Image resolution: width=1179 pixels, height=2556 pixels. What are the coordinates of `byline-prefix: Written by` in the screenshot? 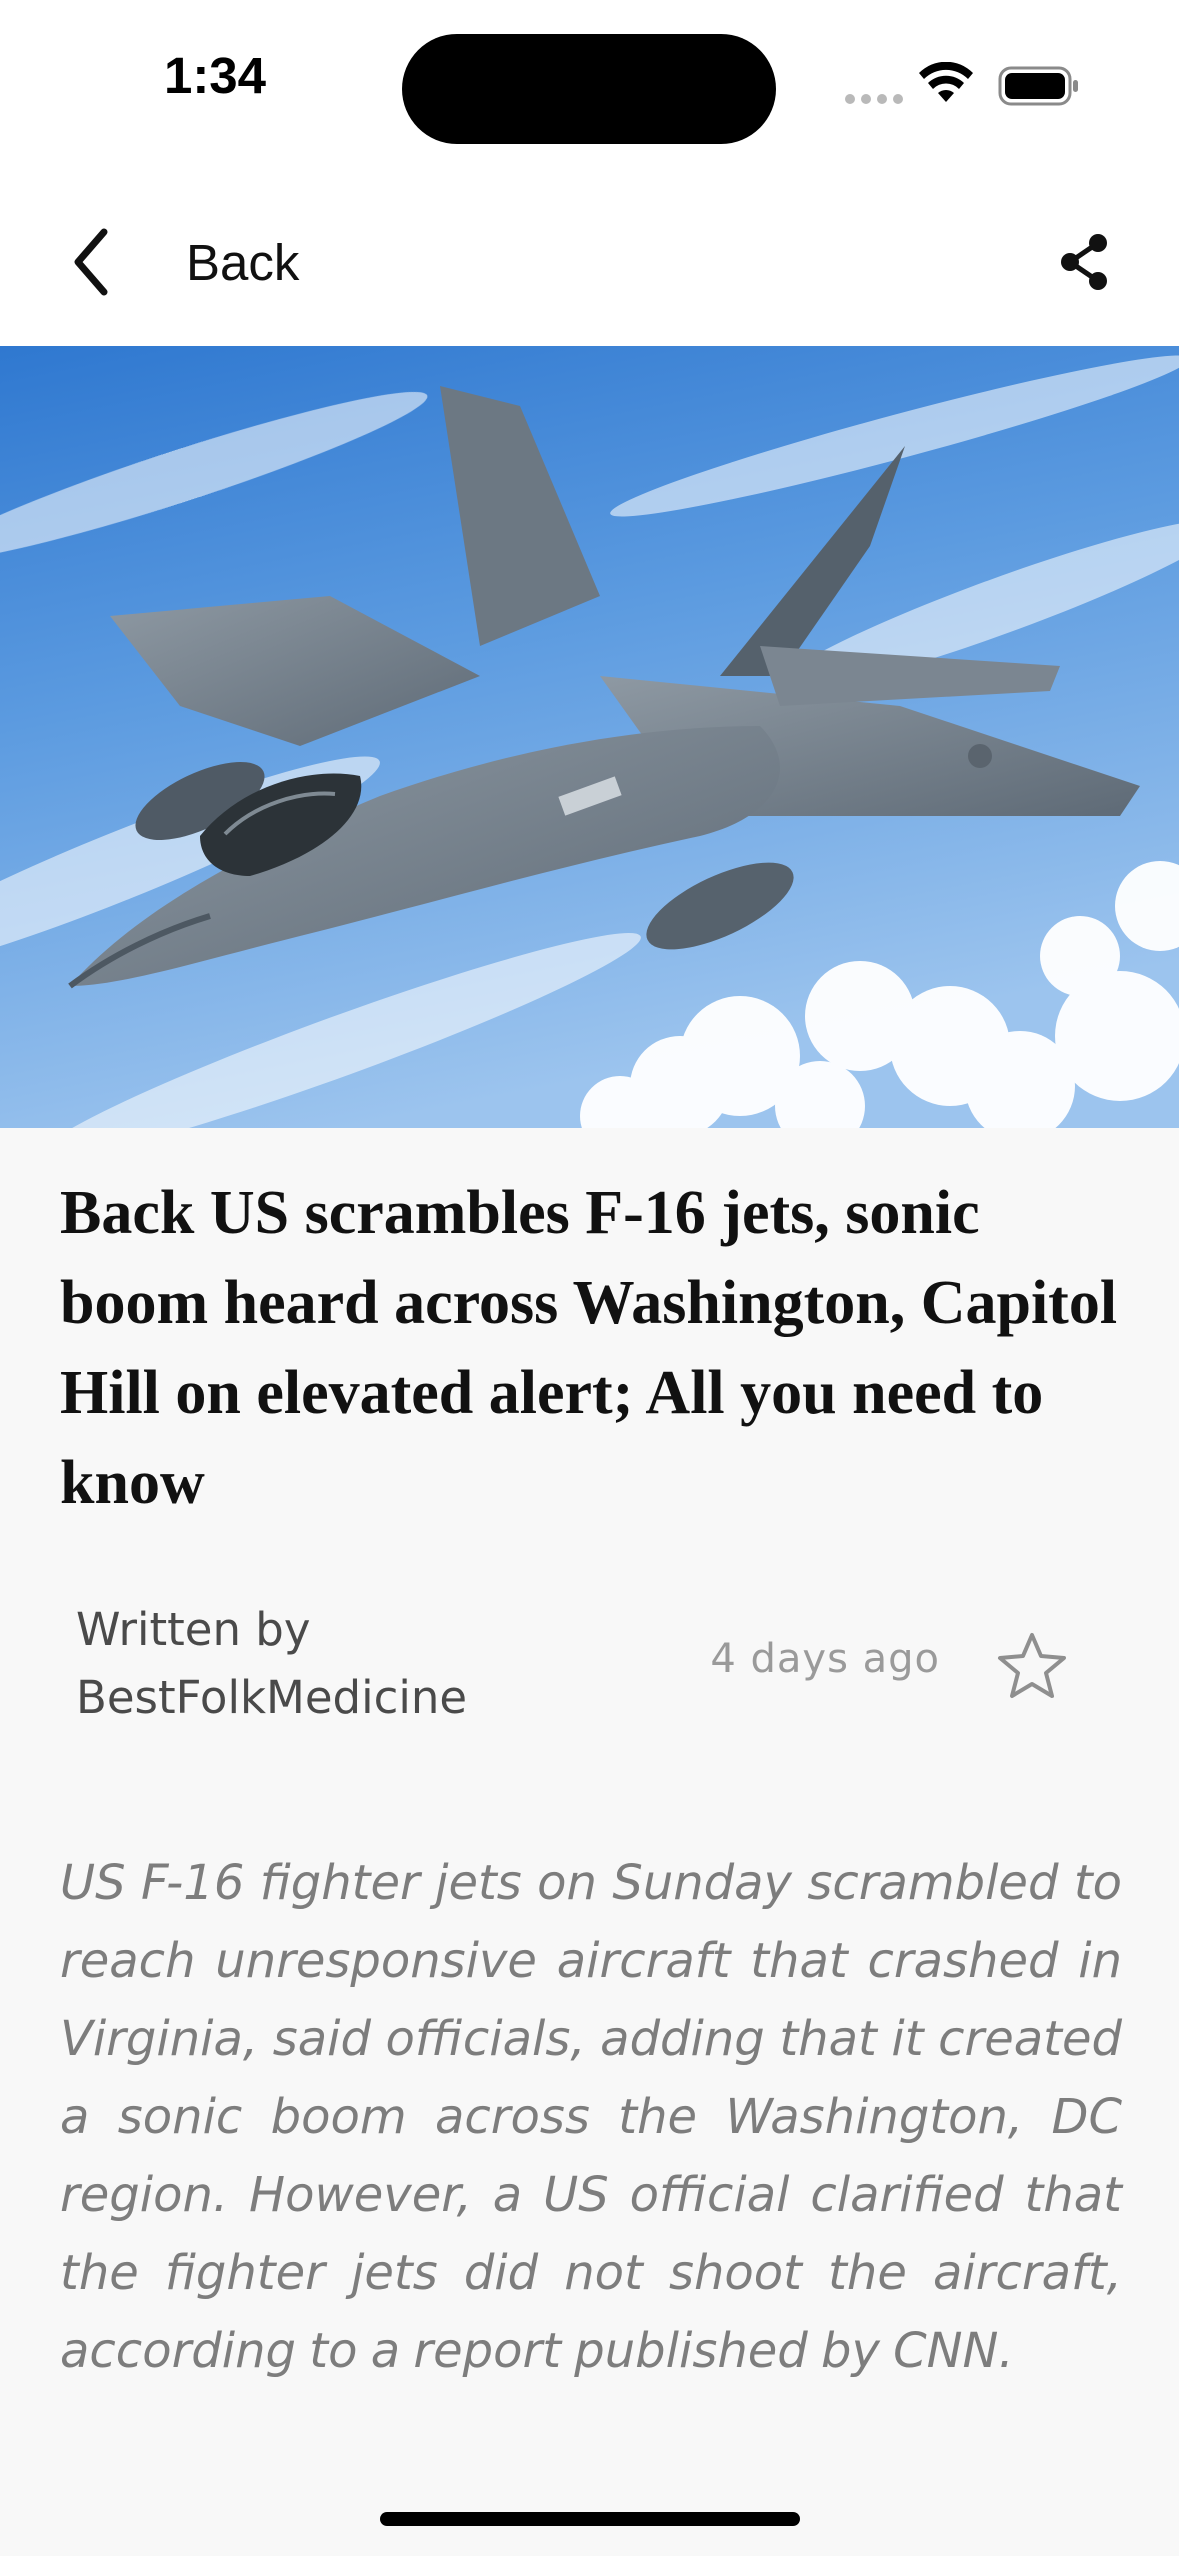 It's located at (193, 1629).